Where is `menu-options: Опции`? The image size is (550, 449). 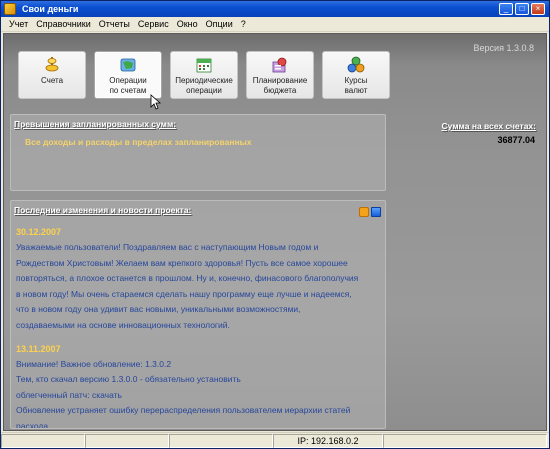
menu-options: Опции is located at coordinates (219, 24).